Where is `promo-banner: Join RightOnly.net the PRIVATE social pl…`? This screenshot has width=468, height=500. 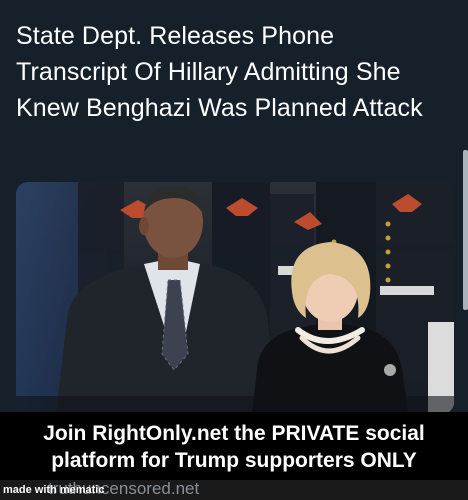
promo-banner: Join RightOnly.net the PRIVATE social pl… is located at coordinates (234, 446).